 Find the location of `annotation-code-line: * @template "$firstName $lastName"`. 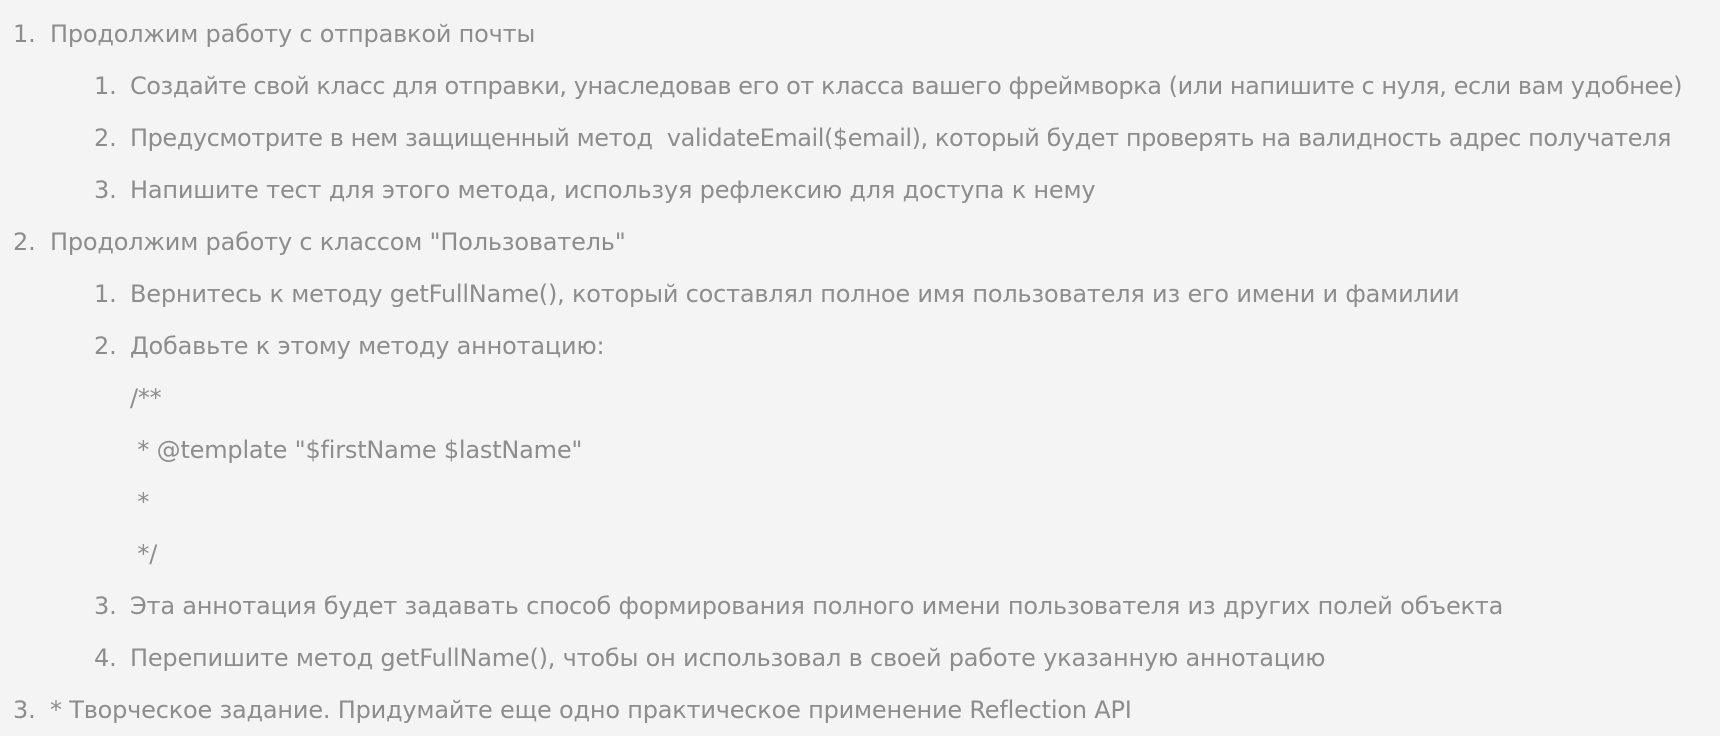

annotation-code-line: * @template "$firstName $lastName" is located at coordinates (356, 450).